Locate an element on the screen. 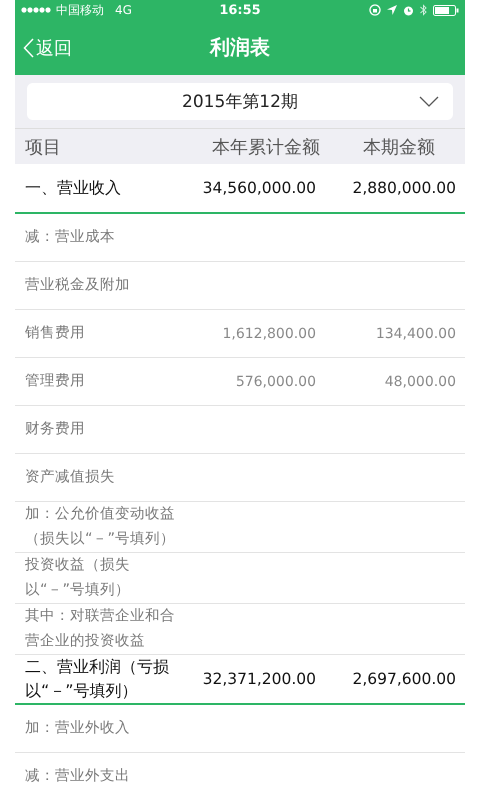 This screenshot has width=480, height=800. row-label: 营业税金及附加 is located at coordinates (77, 285).